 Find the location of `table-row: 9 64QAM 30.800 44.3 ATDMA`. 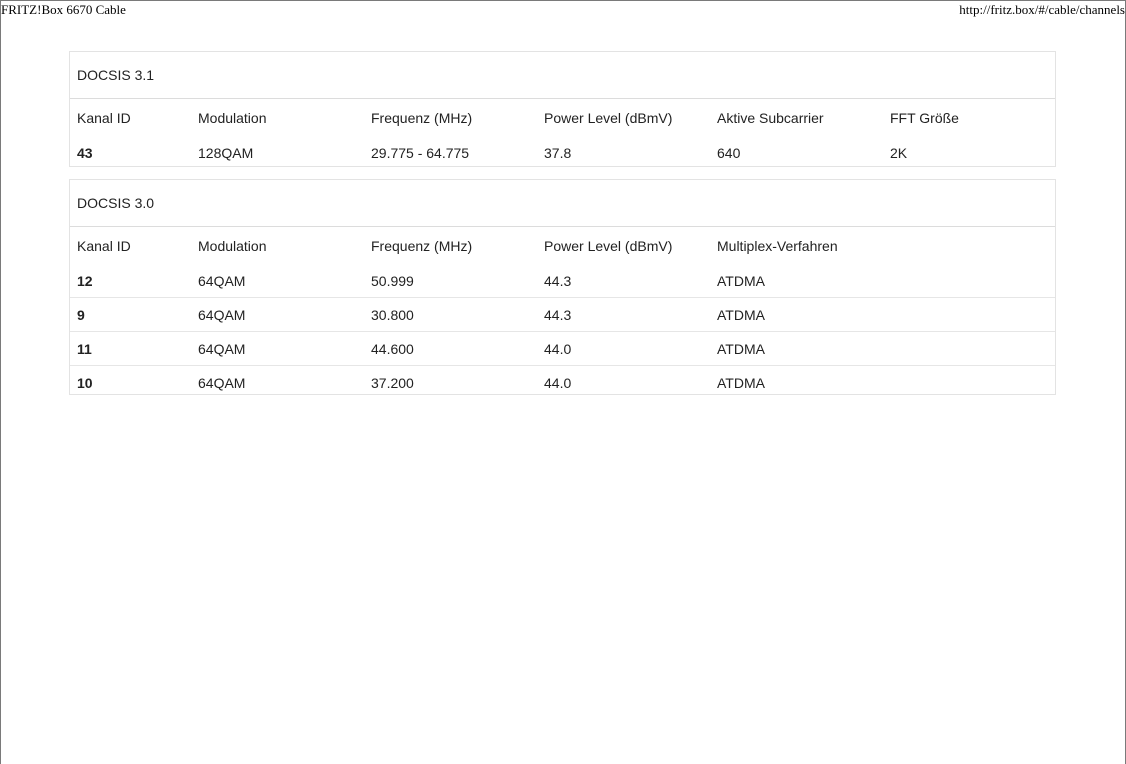

table-row: 9 64QAM 30.800 44.3 ATDMA is located at coordinates (562, 314).